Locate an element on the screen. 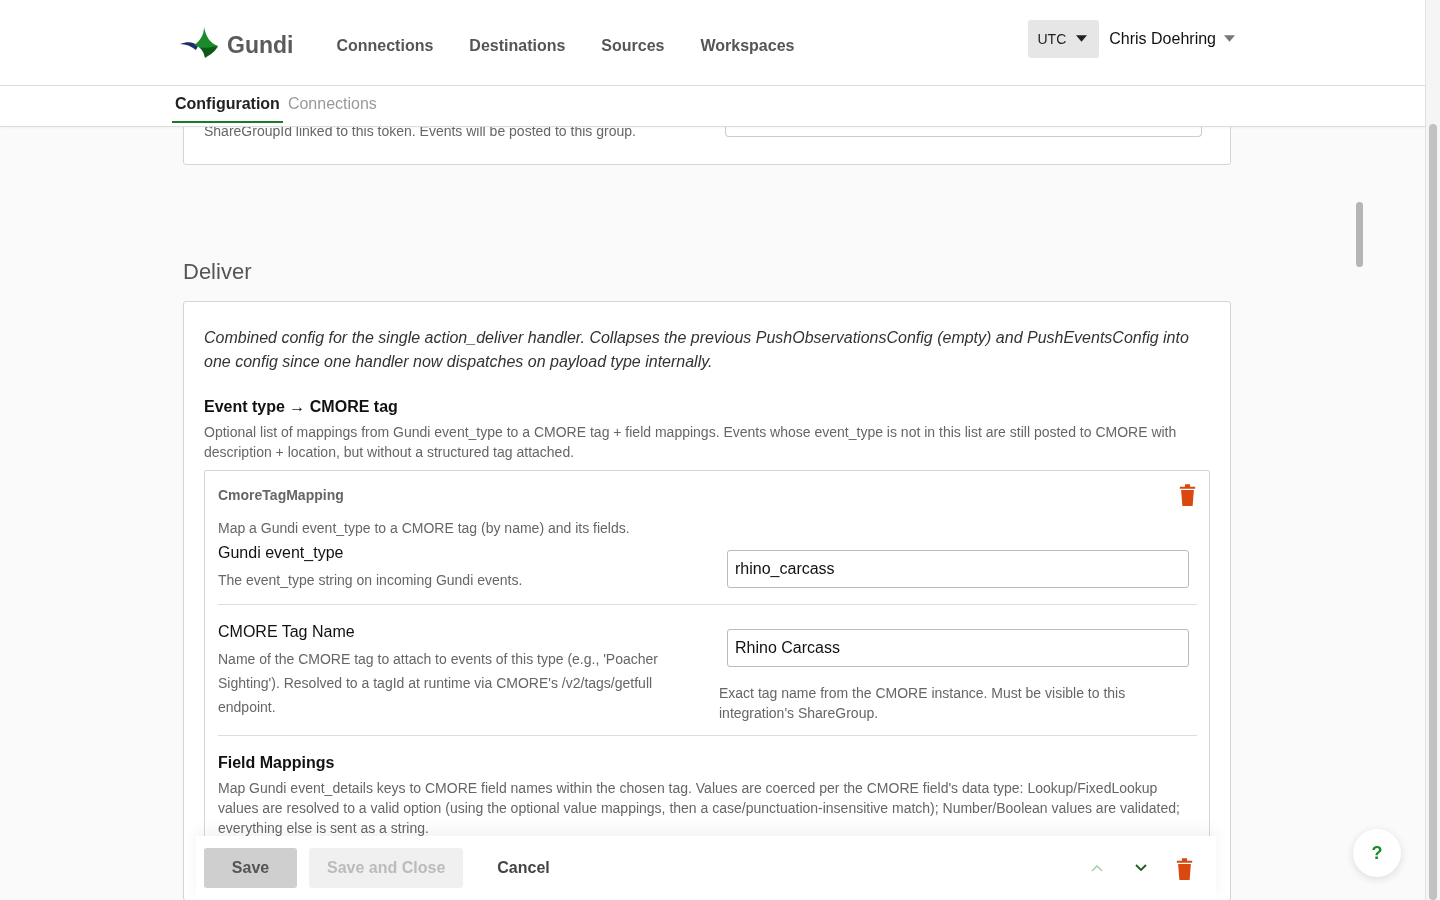  list-title: Event type → CMORE tag is located at coordinates (301, 407).